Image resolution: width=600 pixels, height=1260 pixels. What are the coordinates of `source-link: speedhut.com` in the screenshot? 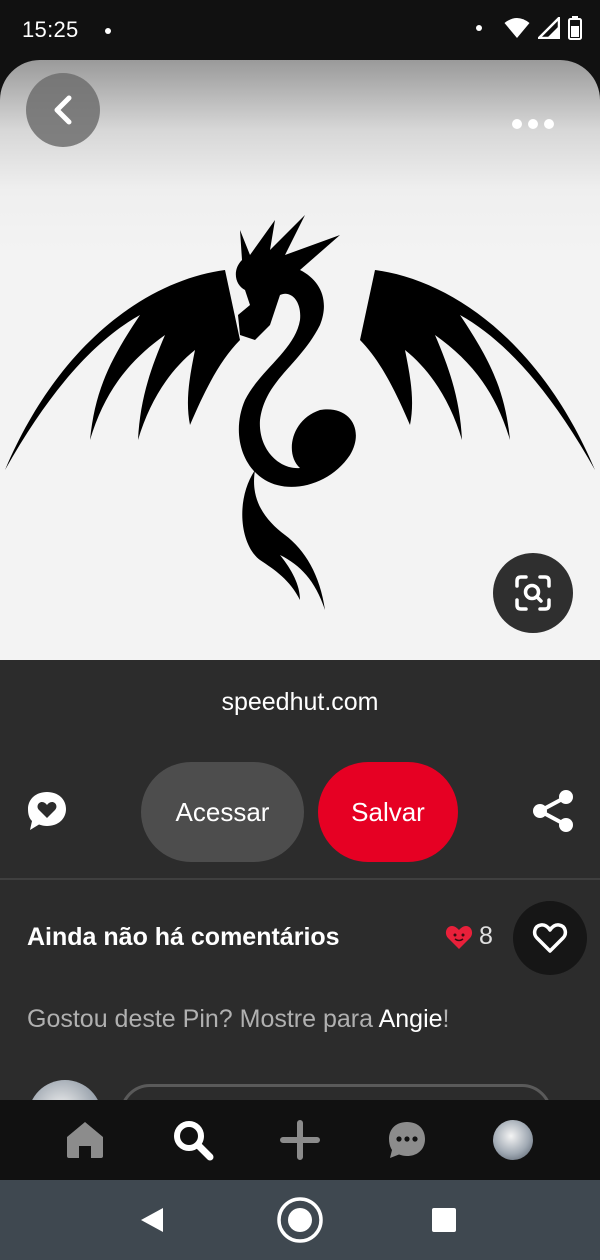 It's located at (300, 702).